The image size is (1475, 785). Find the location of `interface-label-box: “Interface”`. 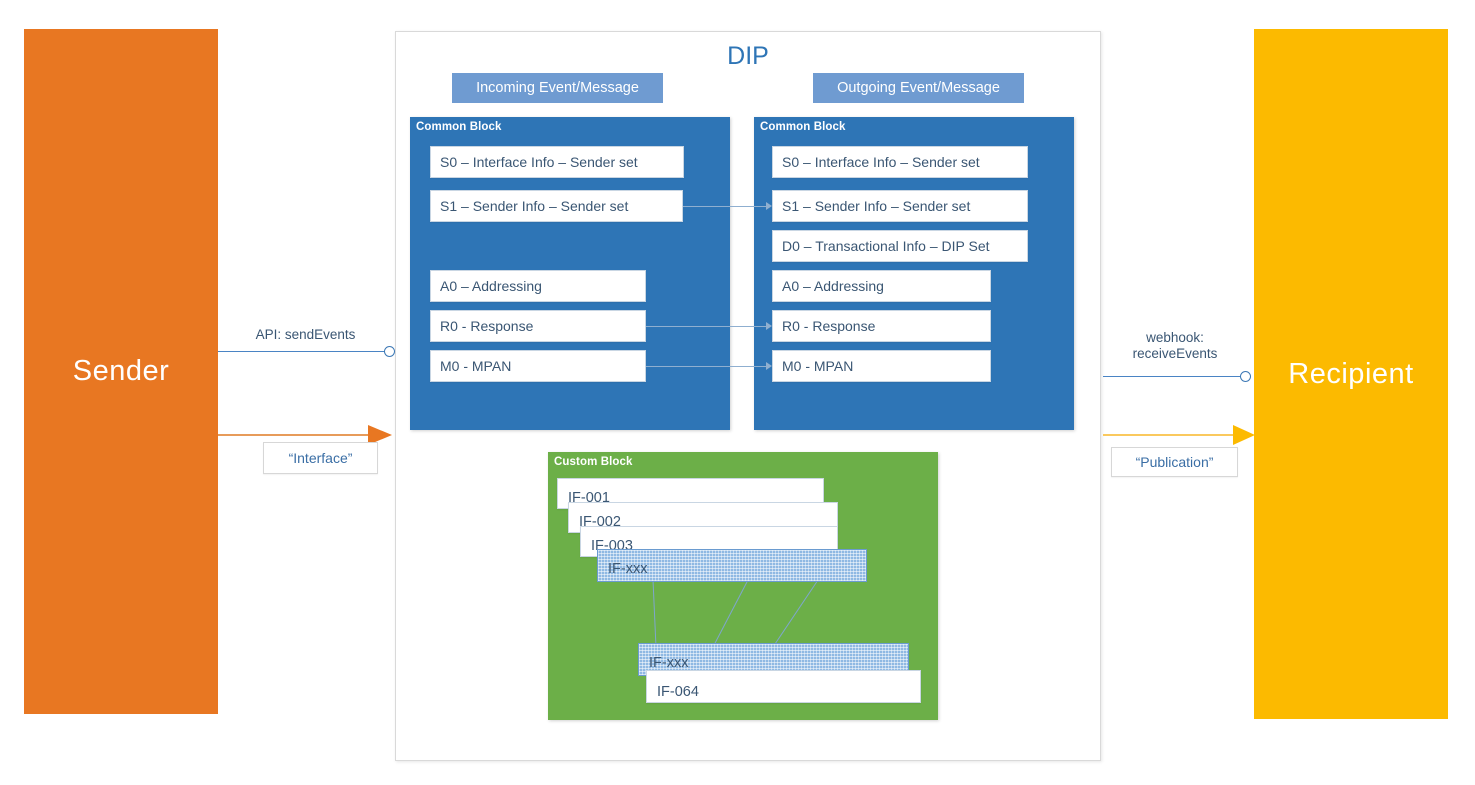

interface-label-box: “Interface” is located at coordinates (320, 458).